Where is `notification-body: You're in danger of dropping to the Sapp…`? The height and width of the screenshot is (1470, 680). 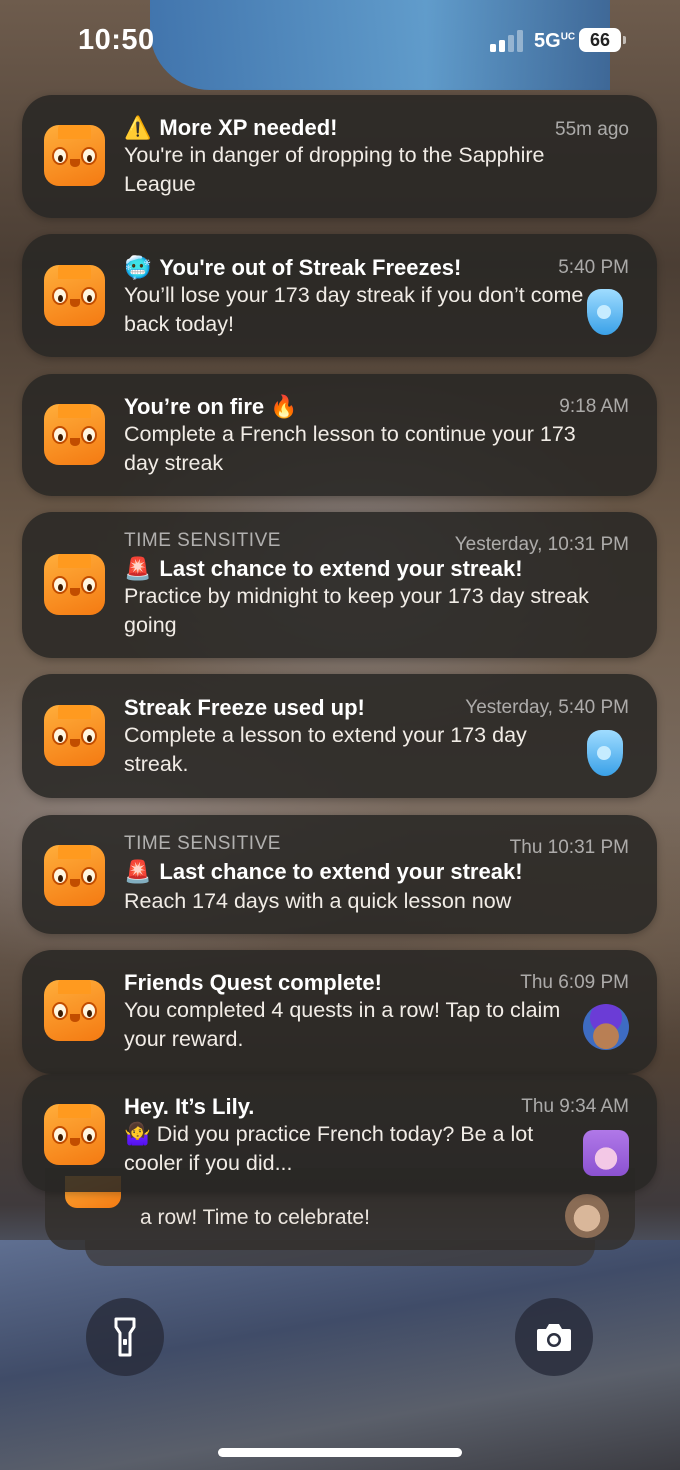
notification-body: You're in danger of dropping to the Sapp… is located at coordinates (334, 169).